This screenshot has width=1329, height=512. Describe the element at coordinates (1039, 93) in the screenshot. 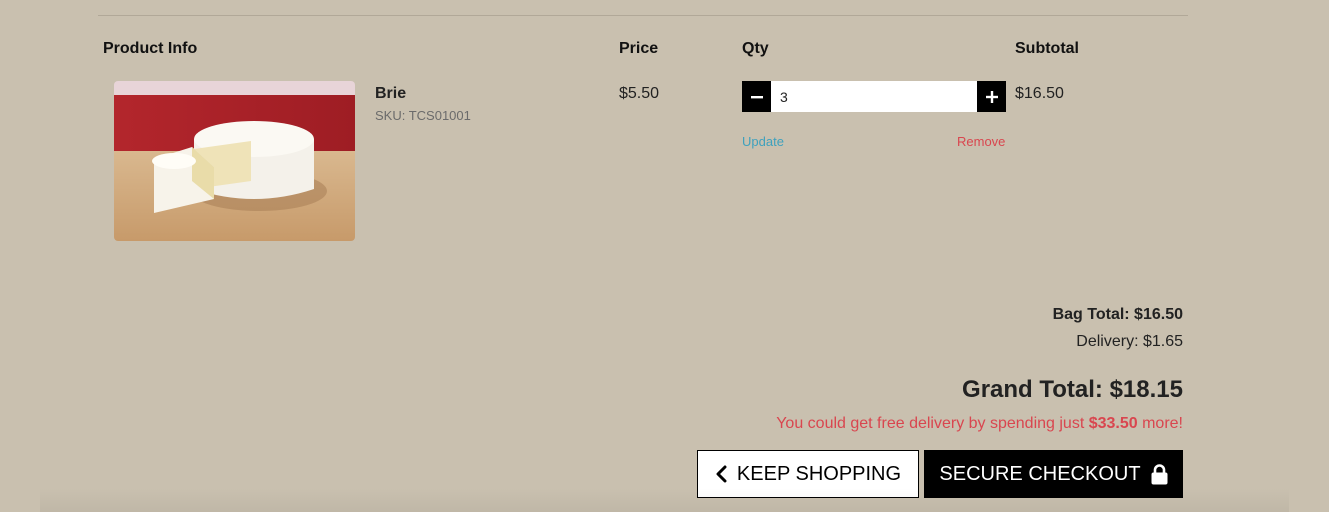

I see `line-subtotal: $16.50` at that location.